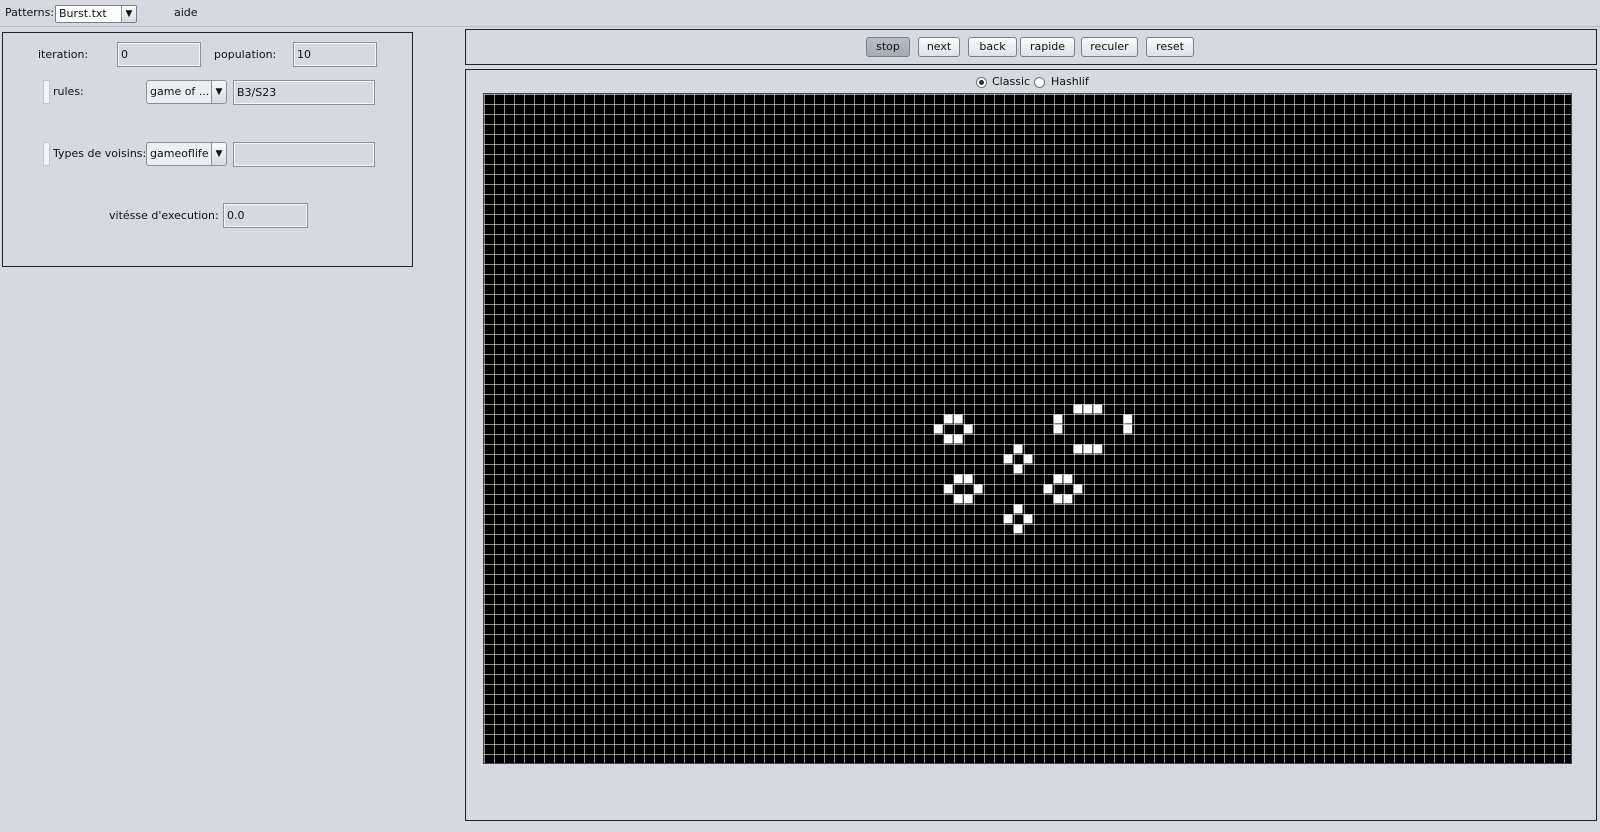 This screenshot has width=1600, height=832. I want to click on classic-label: Classic, so click(1011, 81).